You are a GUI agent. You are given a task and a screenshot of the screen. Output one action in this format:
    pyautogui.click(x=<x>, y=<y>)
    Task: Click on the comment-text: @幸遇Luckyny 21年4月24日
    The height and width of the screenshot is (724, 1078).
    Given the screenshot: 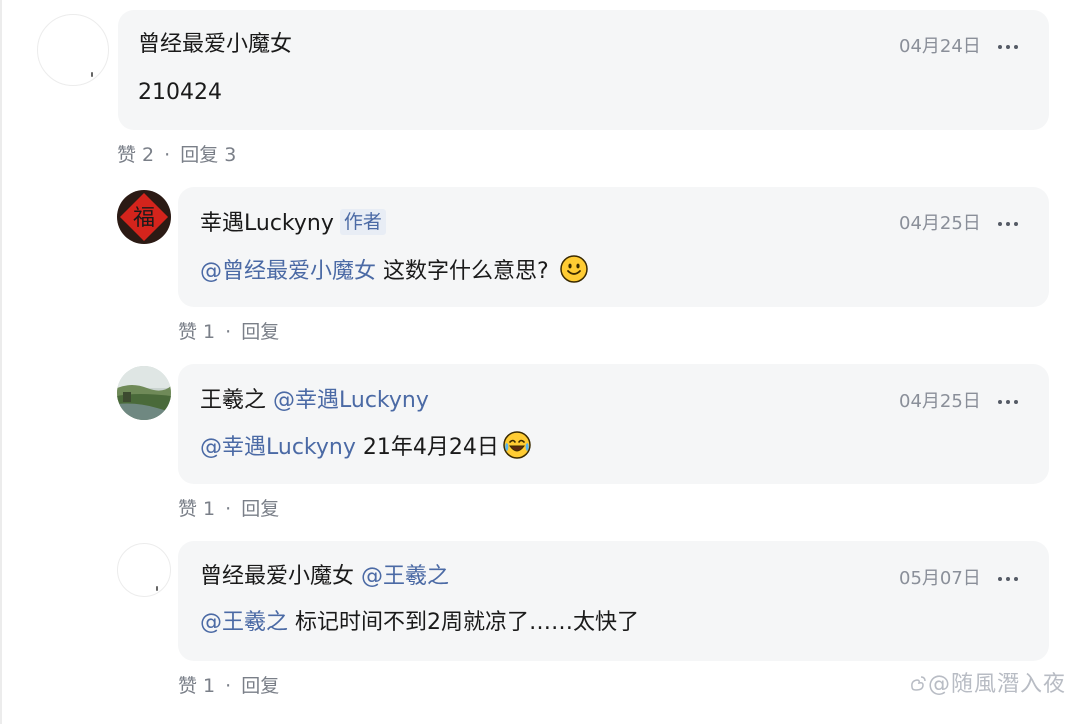 What is the action you would take?
    pyautogui.click(x=365, y=447)
    